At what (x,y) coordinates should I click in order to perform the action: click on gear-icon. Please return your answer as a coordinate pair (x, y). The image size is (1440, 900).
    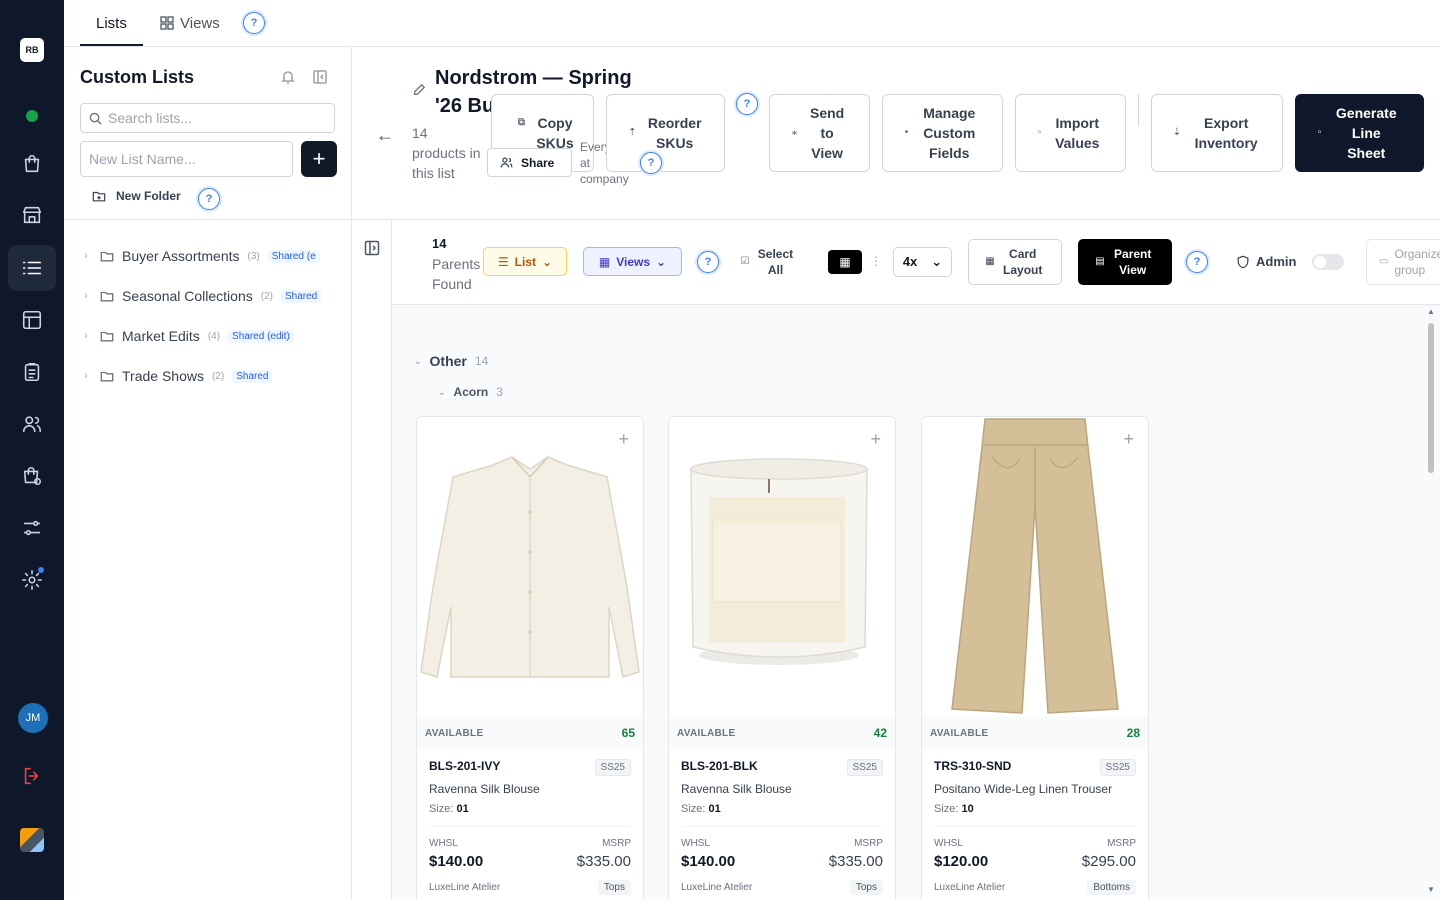
    Looking at the image, I should click on (32, 580).